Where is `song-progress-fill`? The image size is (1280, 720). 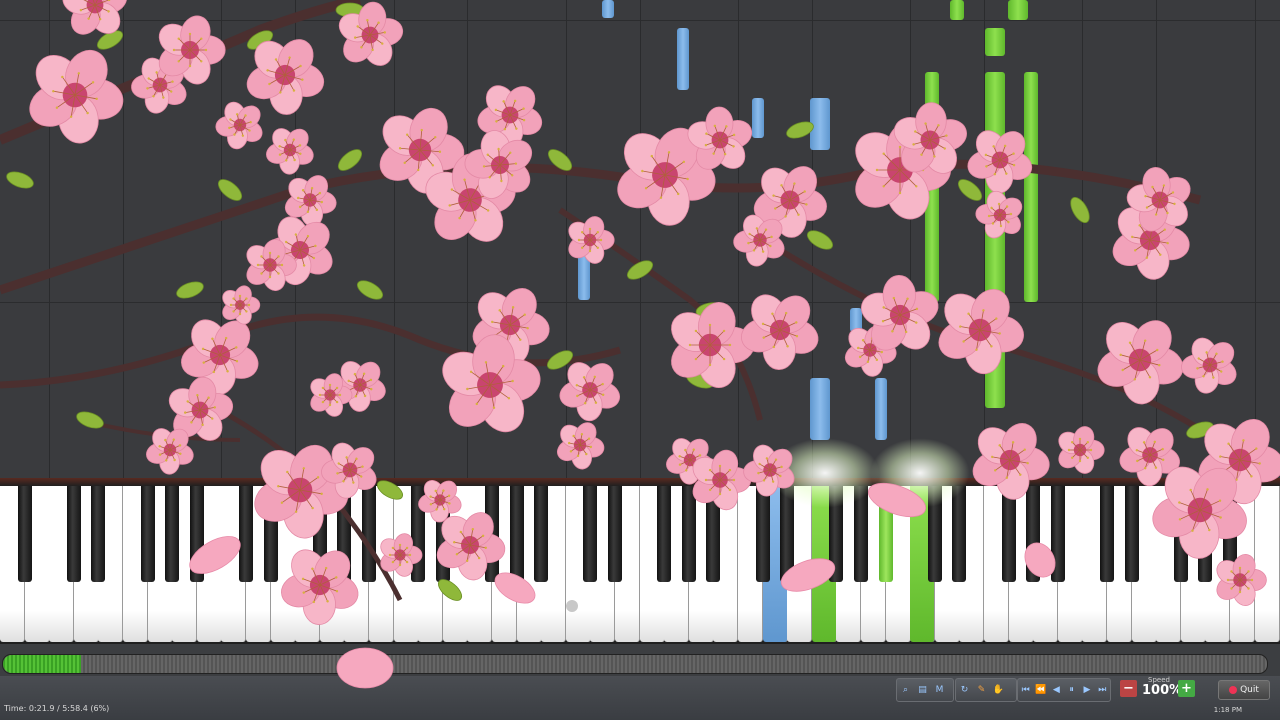 song-progress-fill is located at coordinates (42, 664).